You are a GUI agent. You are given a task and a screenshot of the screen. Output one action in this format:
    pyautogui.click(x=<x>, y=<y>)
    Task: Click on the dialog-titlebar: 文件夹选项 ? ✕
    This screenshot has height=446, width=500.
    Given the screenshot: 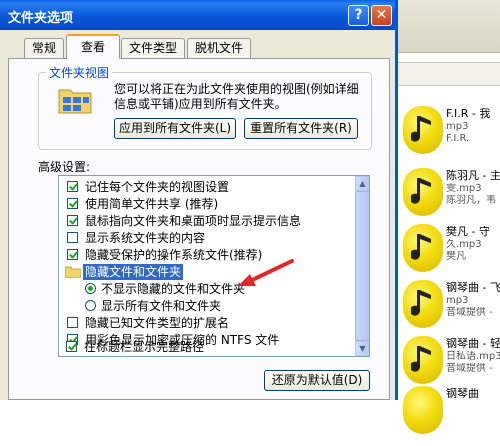 What is the action you would take?
    pyautogui.click(x=197, y=15)
    